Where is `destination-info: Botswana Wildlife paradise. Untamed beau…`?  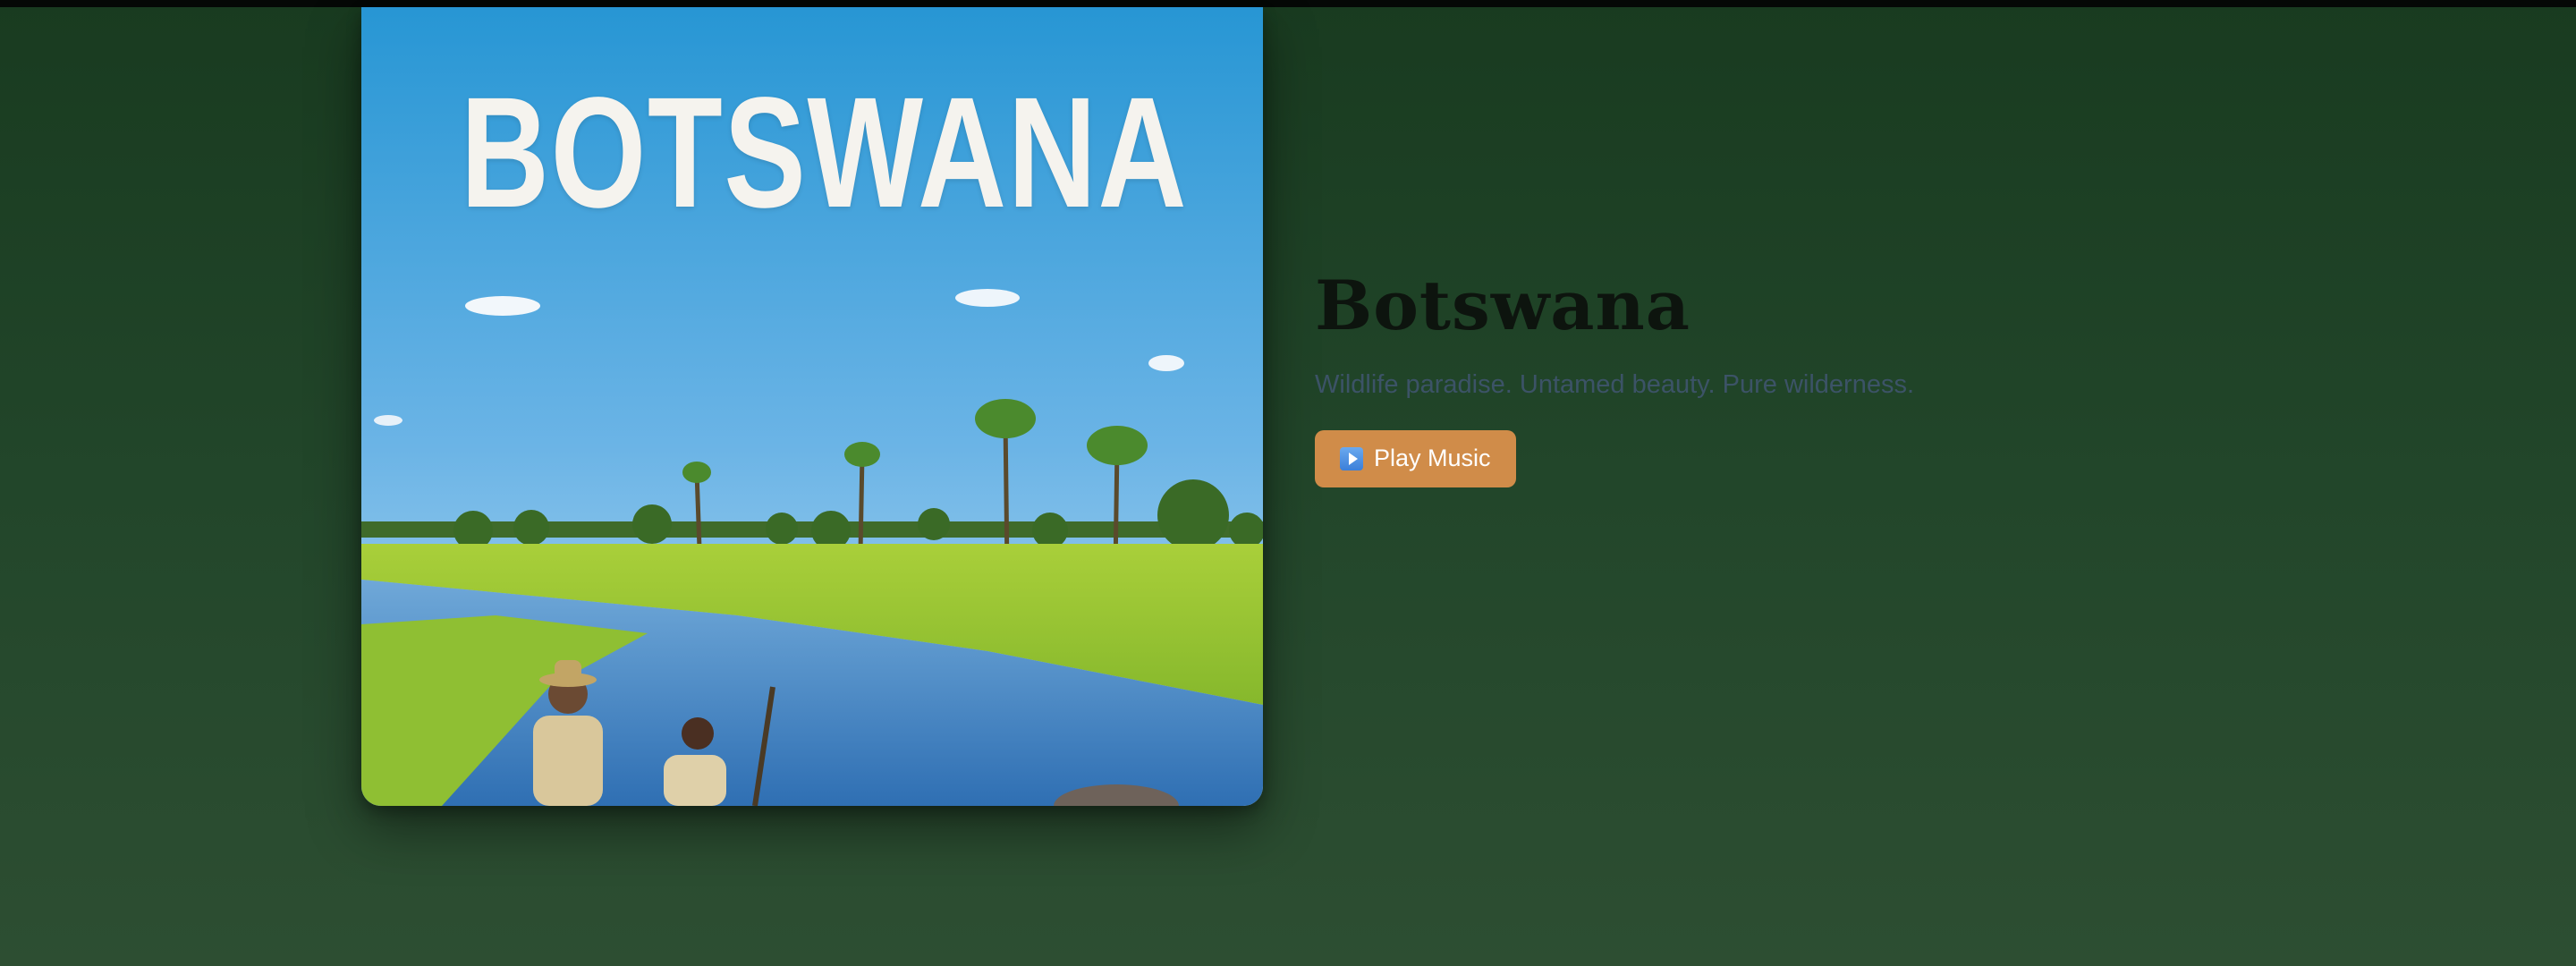 destination-info: Botswana Wildlife paradise. Untamed beau… is located at coordinates (1717, 377).